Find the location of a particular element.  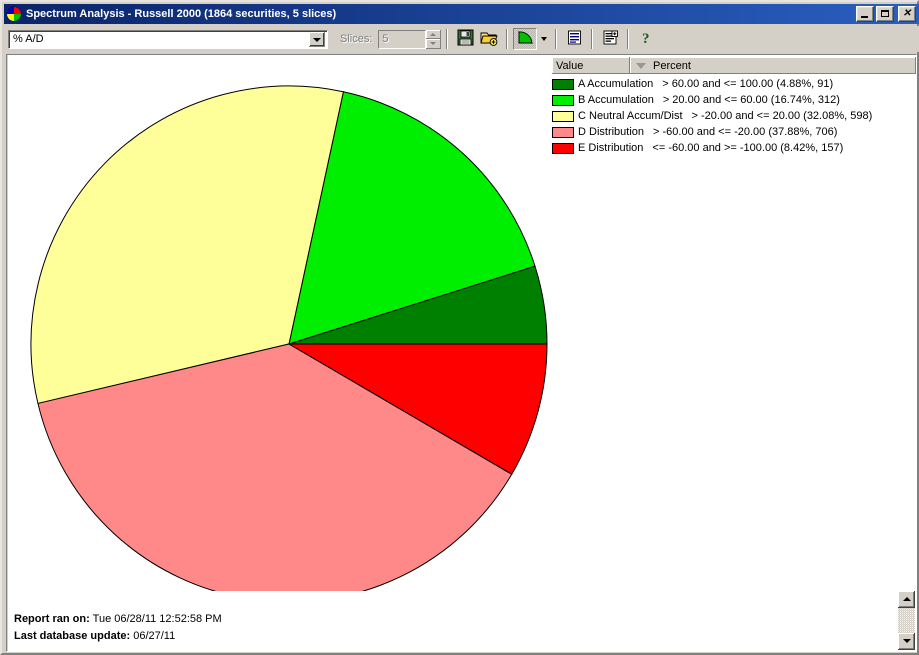

scrollbar-track is located at coordinates (906, 620).